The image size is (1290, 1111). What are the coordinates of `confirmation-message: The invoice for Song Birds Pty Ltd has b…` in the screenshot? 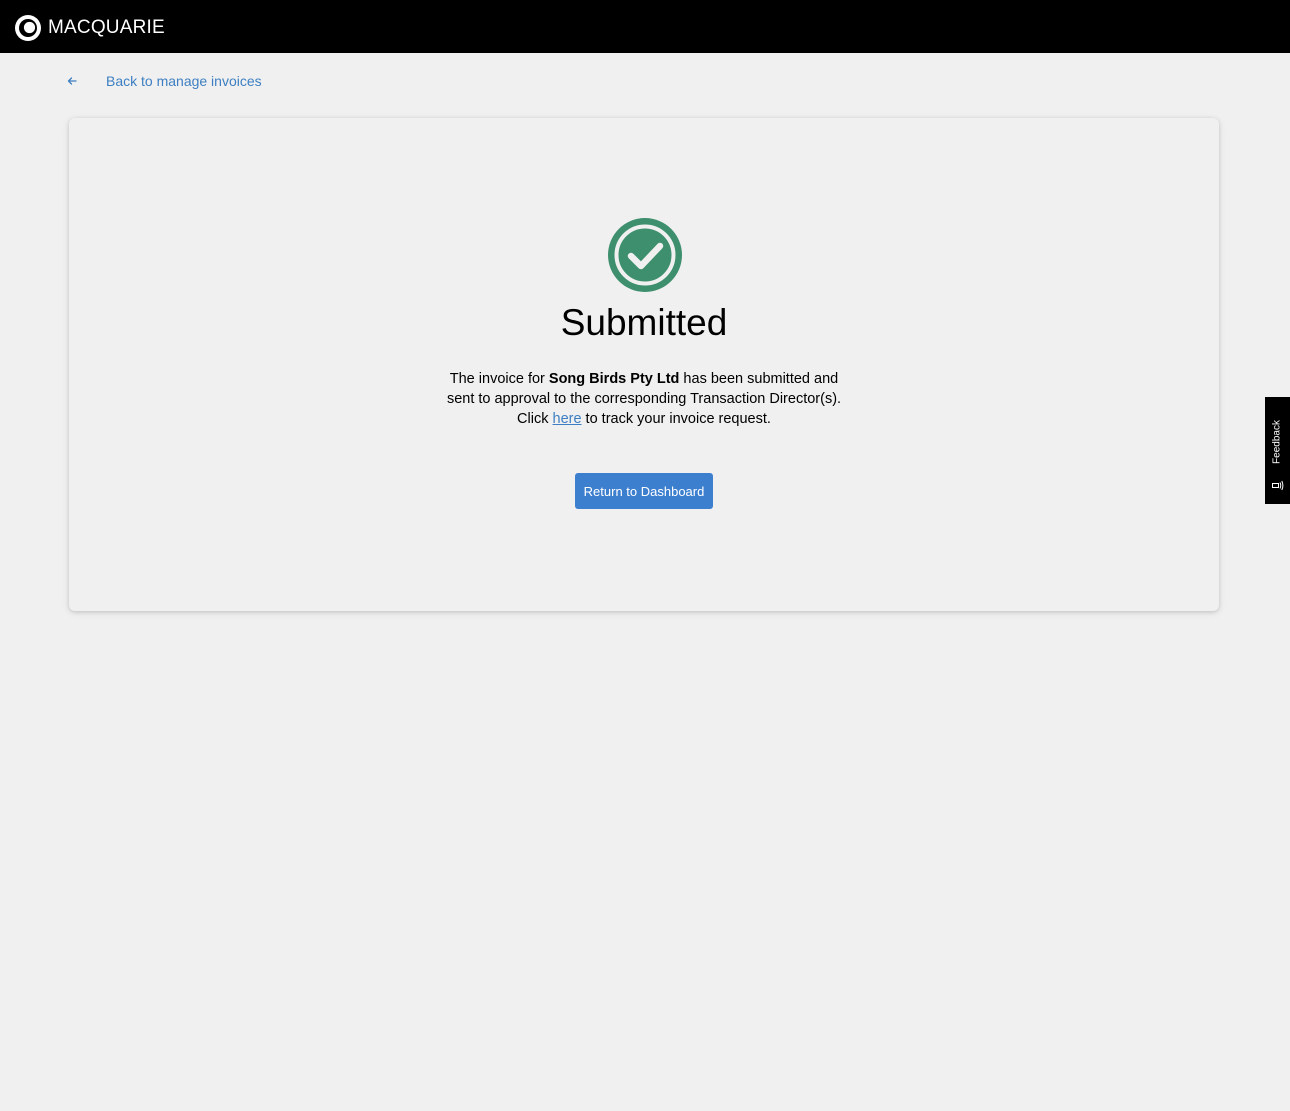 It's located at (644, 399).